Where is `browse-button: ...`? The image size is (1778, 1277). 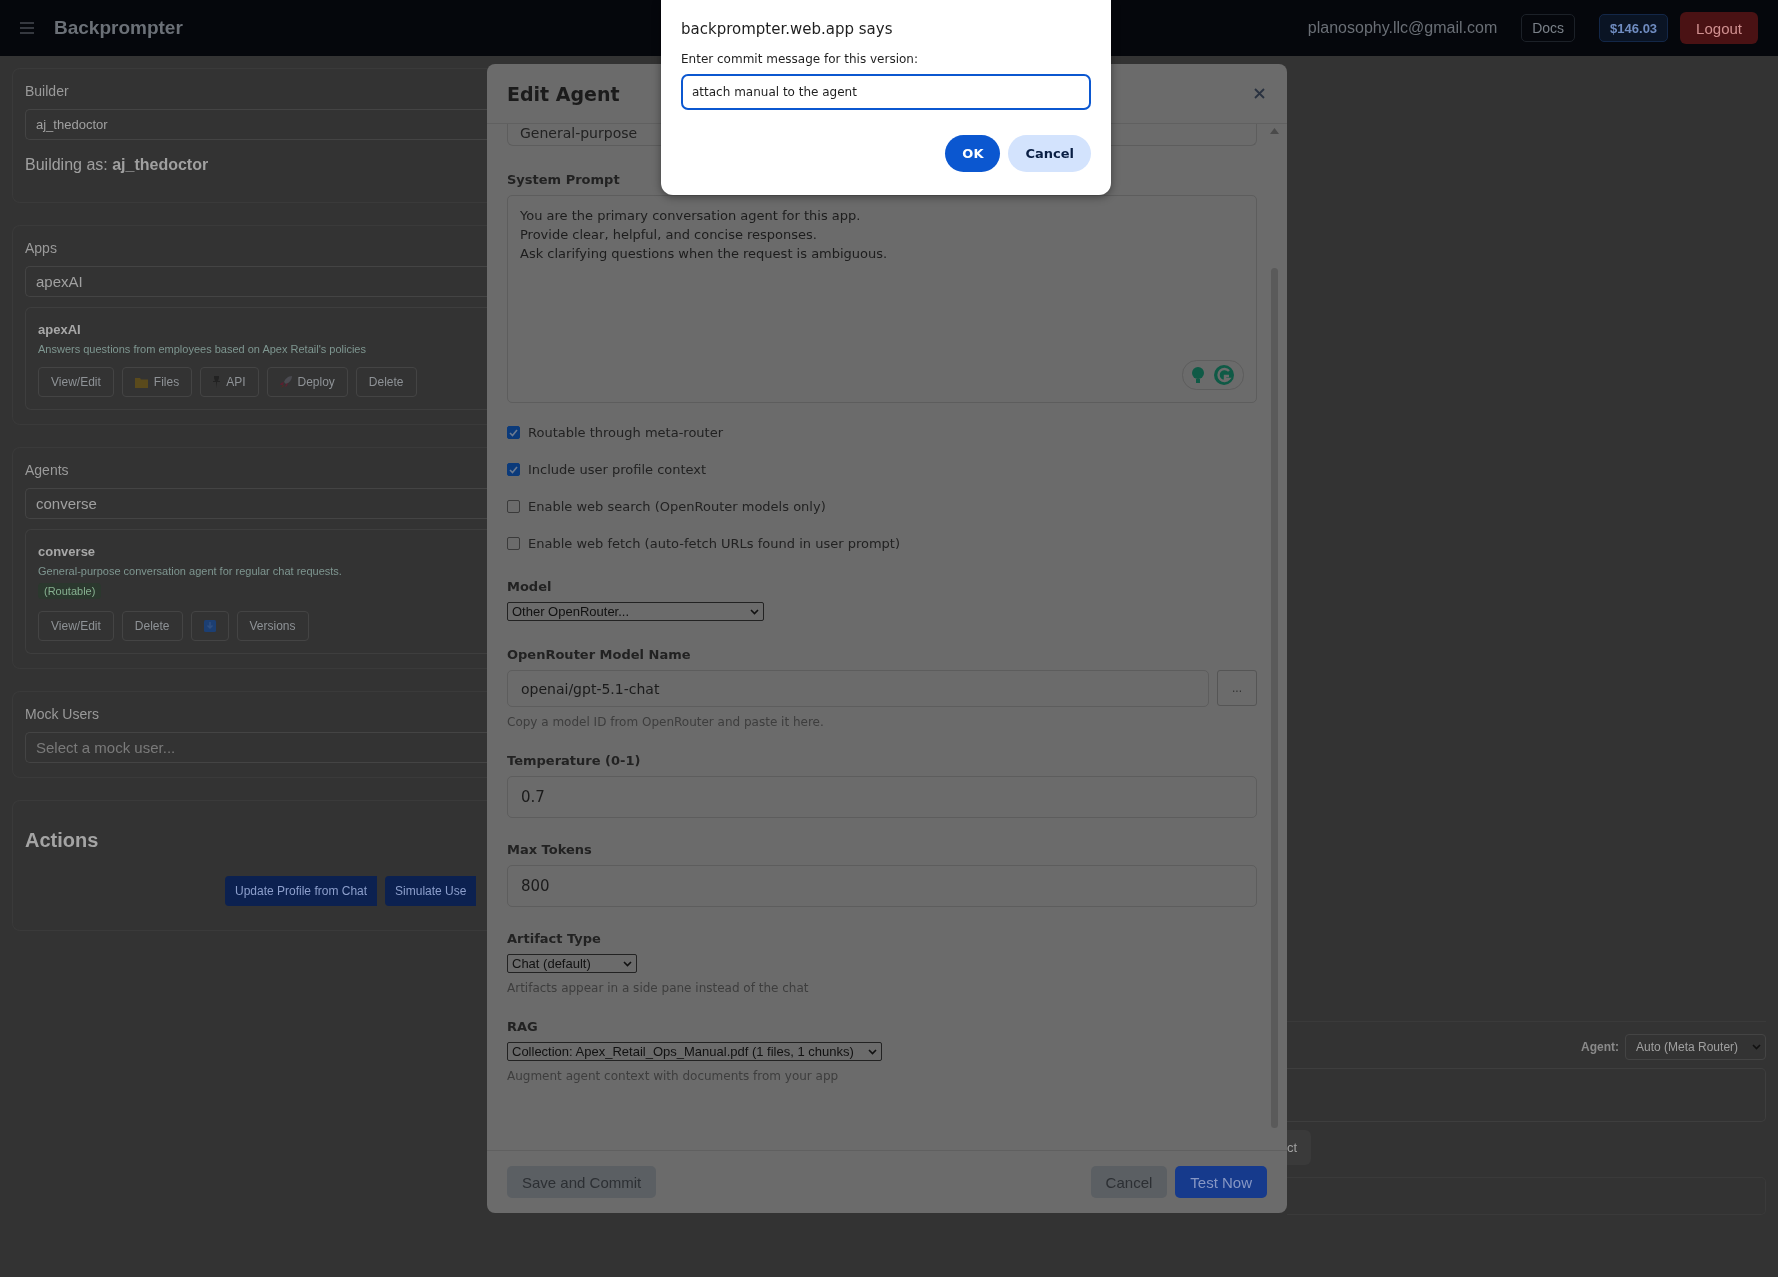
browse-button: ... is located at coordinates (1237, 688).